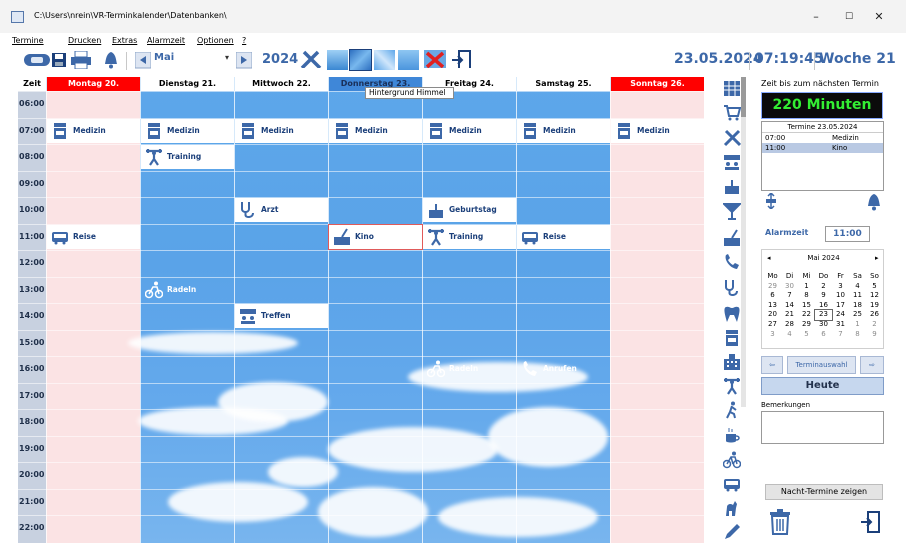 This screenshot has height=545, width=906. What do you see at coordinates (849, 17) in the screenshot?
I see `maximize-button: ☐` at bounding box center [849, 17].